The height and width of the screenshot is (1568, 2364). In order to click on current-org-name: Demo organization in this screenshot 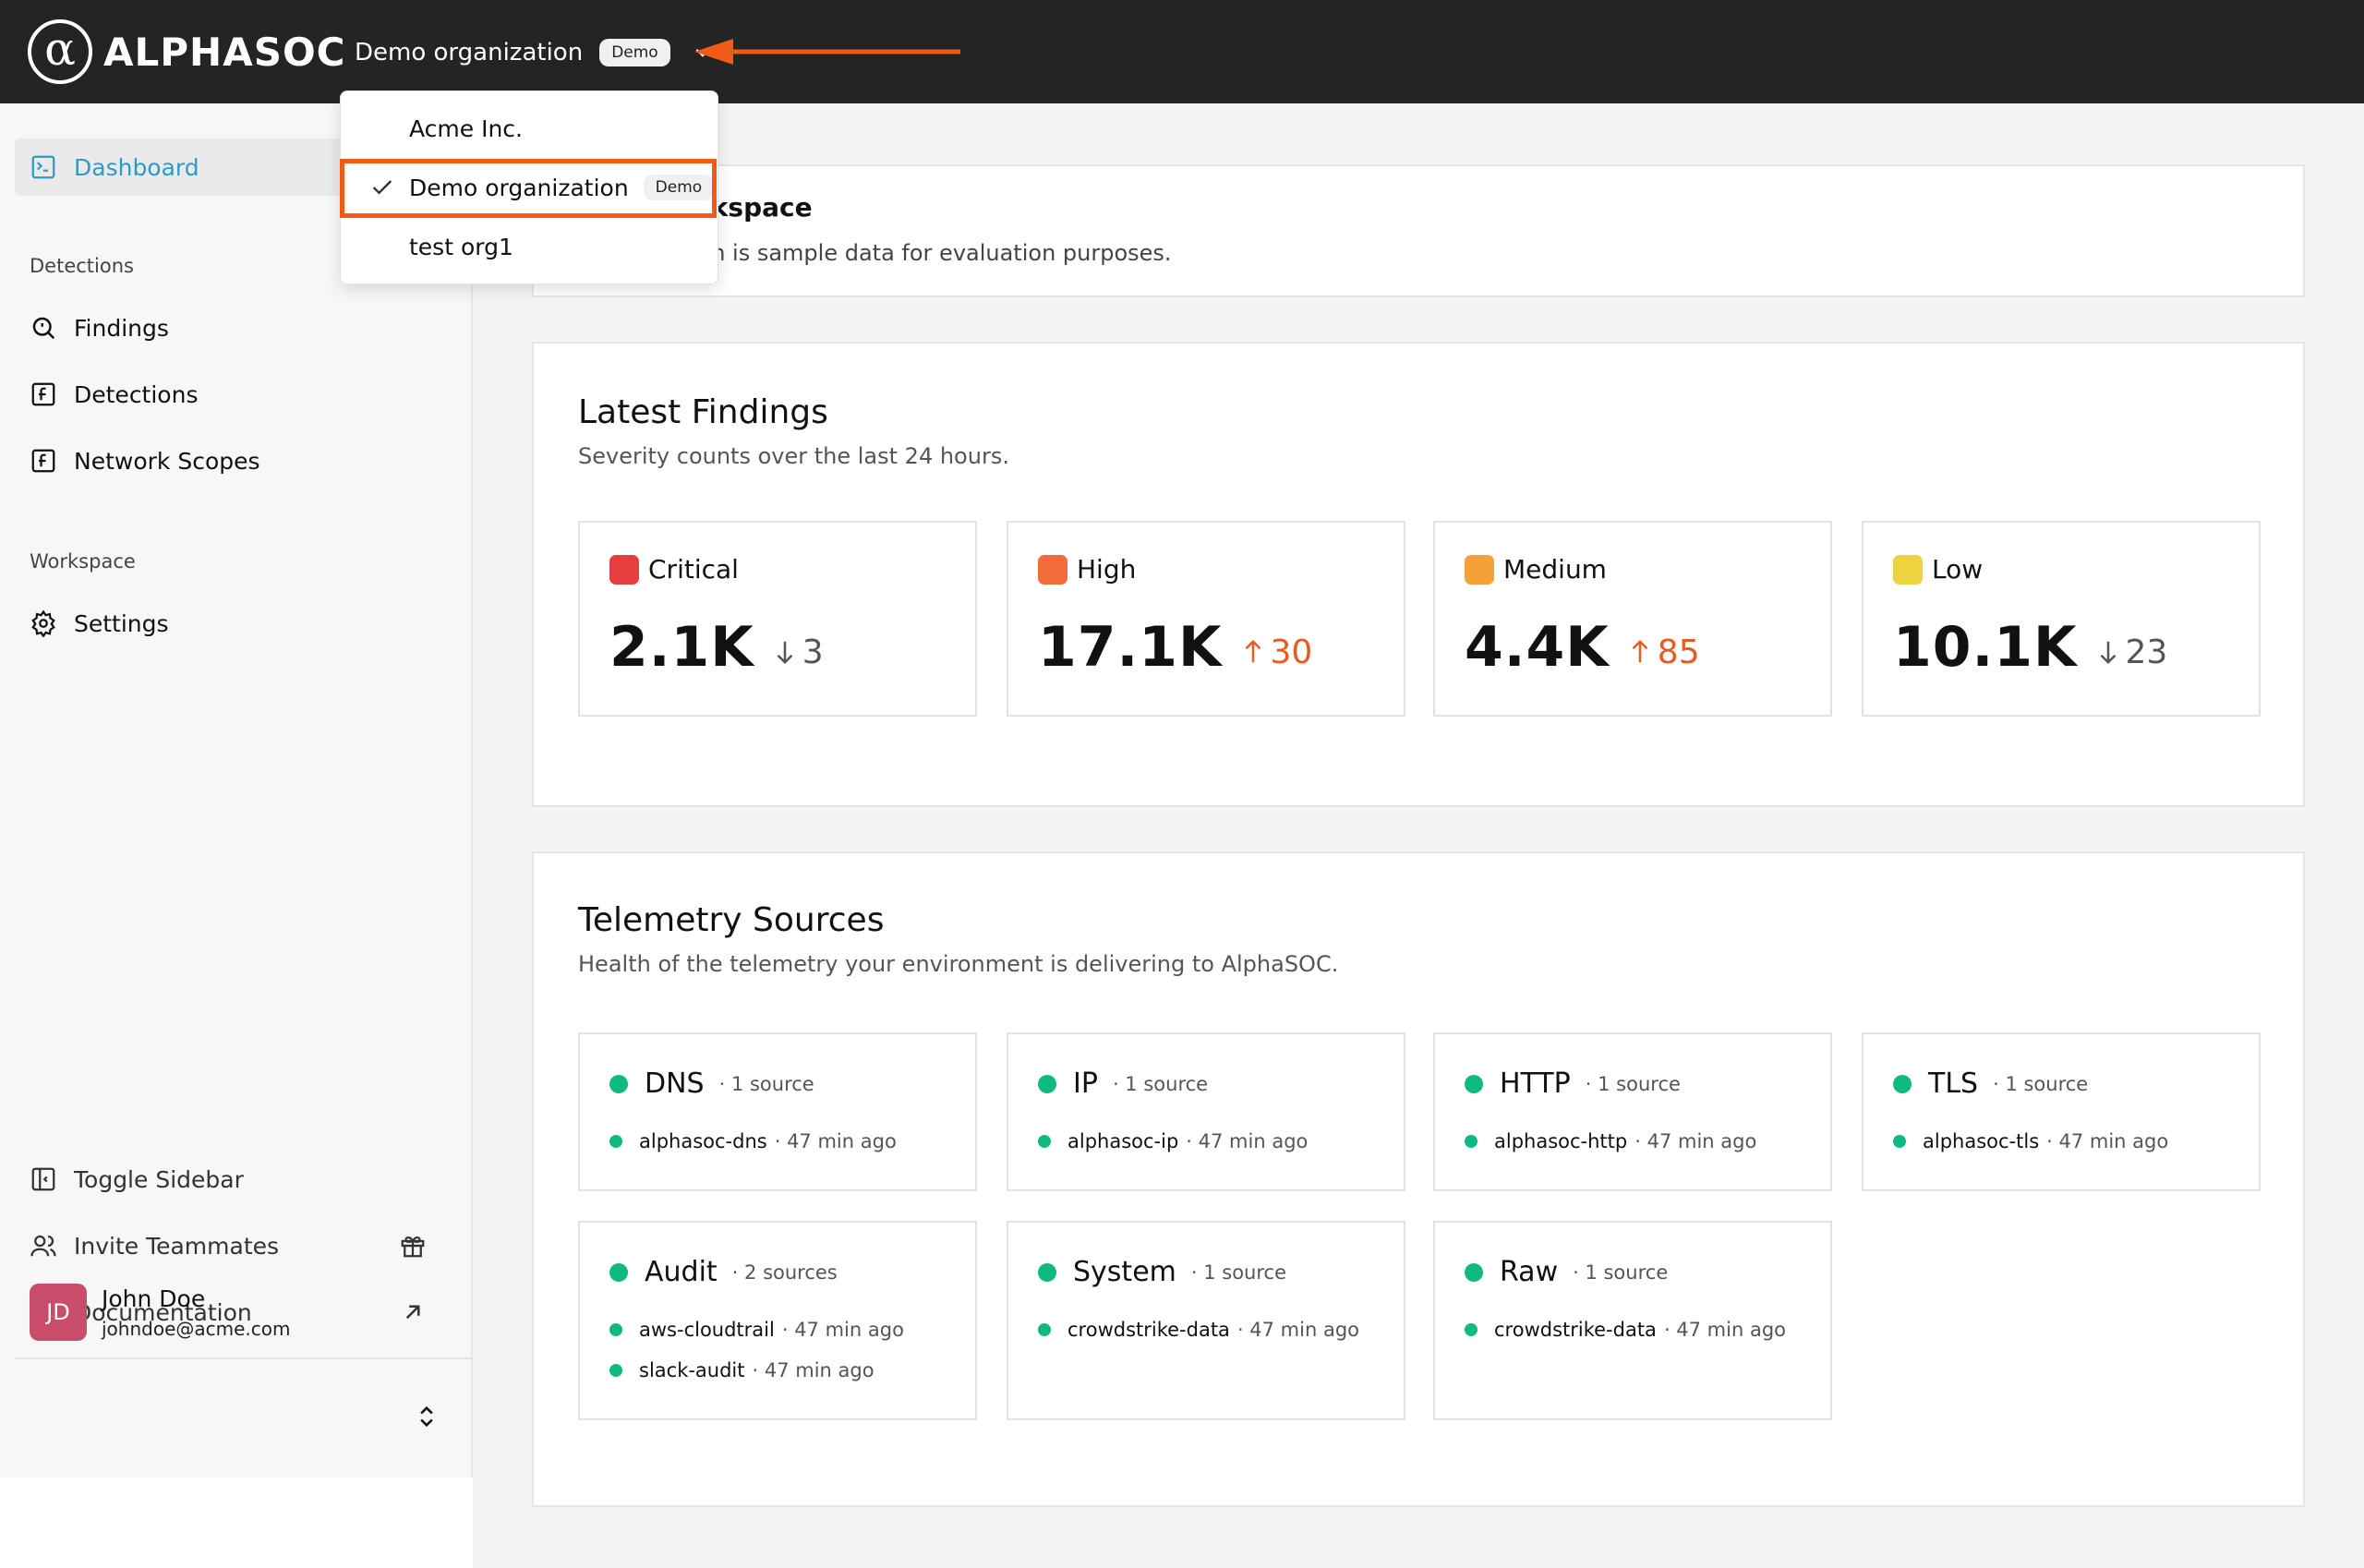, I will do `click(469, 52)`.